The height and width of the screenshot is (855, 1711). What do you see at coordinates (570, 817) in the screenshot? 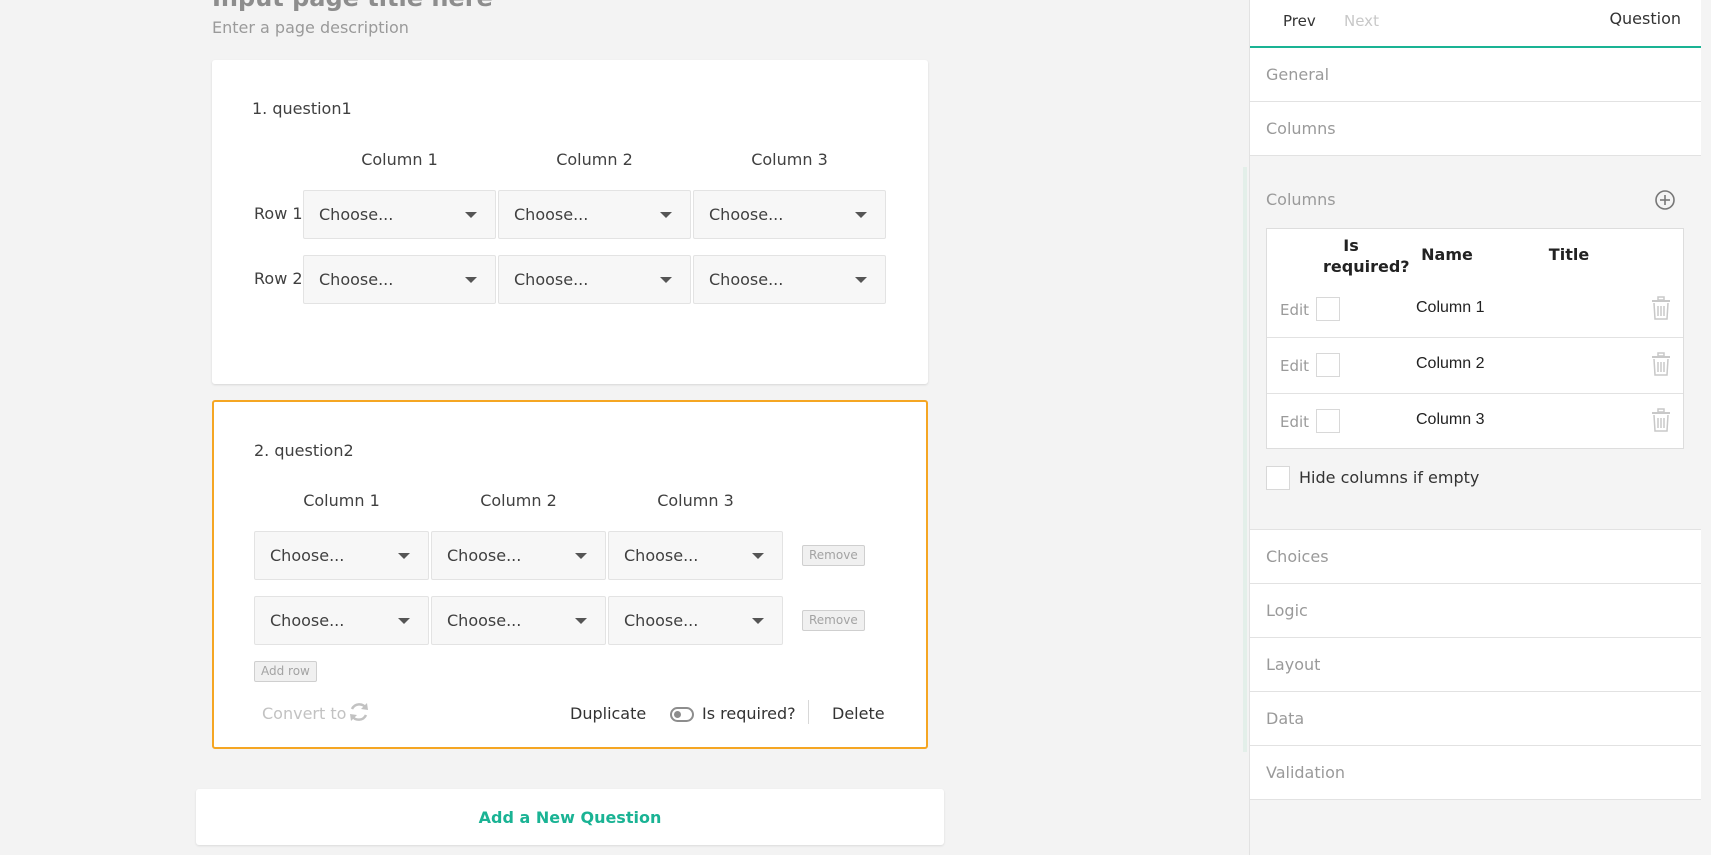
I see `add-question-button: Add a New Question` at bounding box center [570, 817].